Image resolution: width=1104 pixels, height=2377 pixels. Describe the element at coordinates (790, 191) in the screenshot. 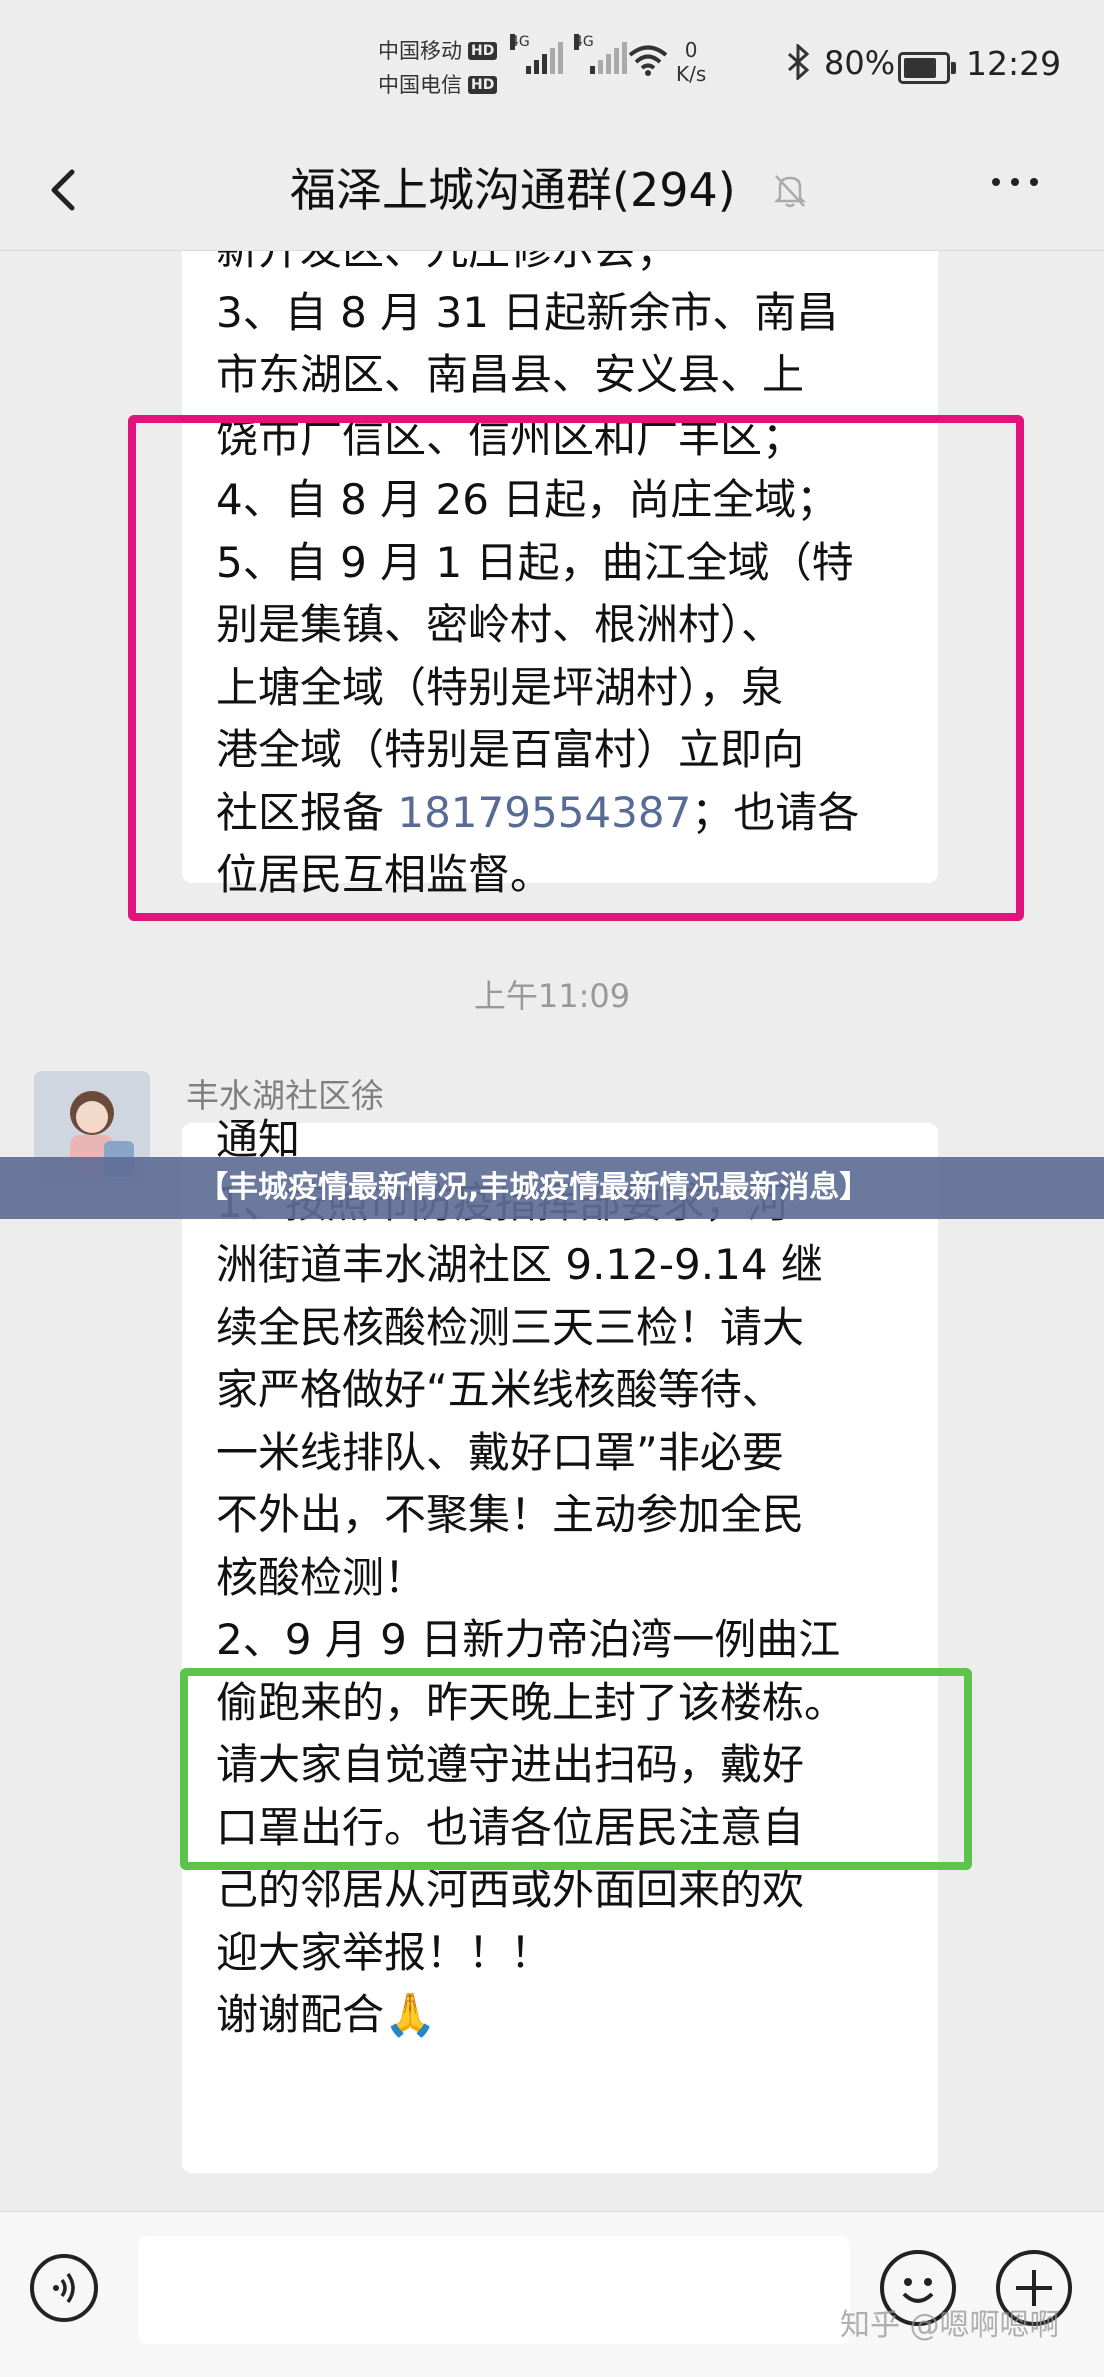

I see `mute-bell-icon` at that location.